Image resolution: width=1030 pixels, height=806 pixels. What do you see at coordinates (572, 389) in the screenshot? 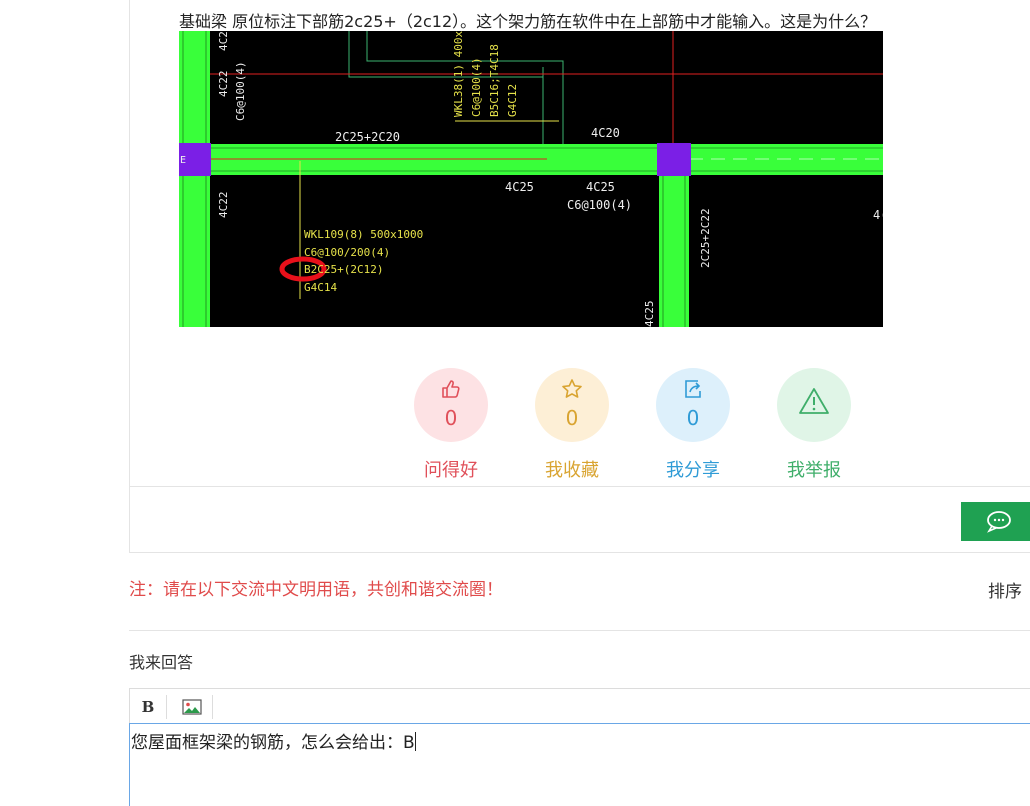
I see `star-icon` at bounding box center [572, 389].